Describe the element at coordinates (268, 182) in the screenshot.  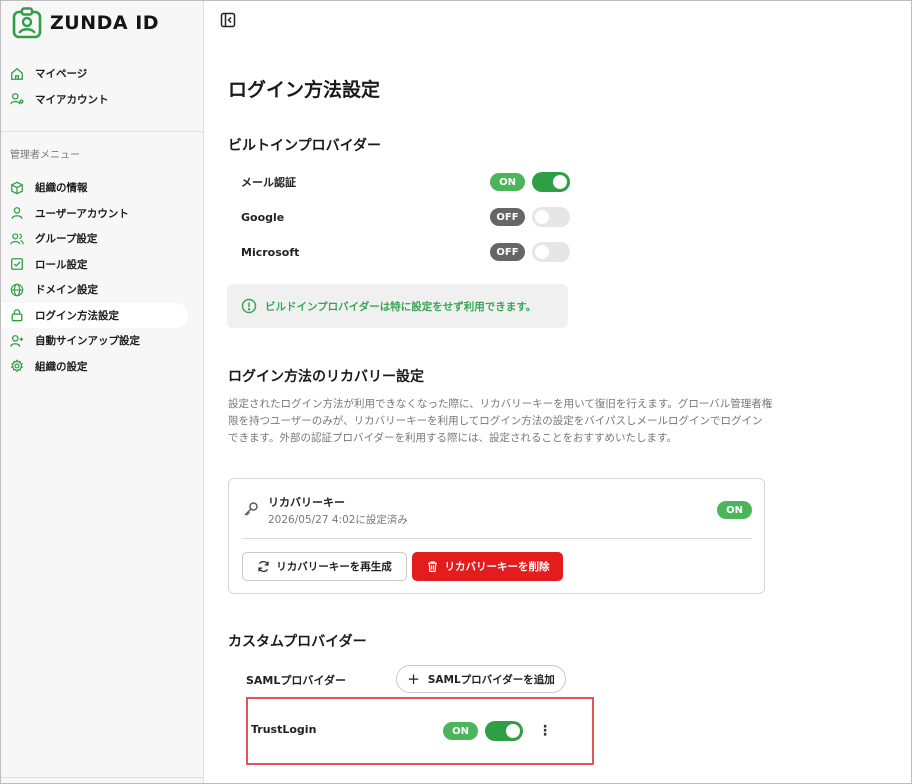
I see `provider-name: メール認証` at that location.